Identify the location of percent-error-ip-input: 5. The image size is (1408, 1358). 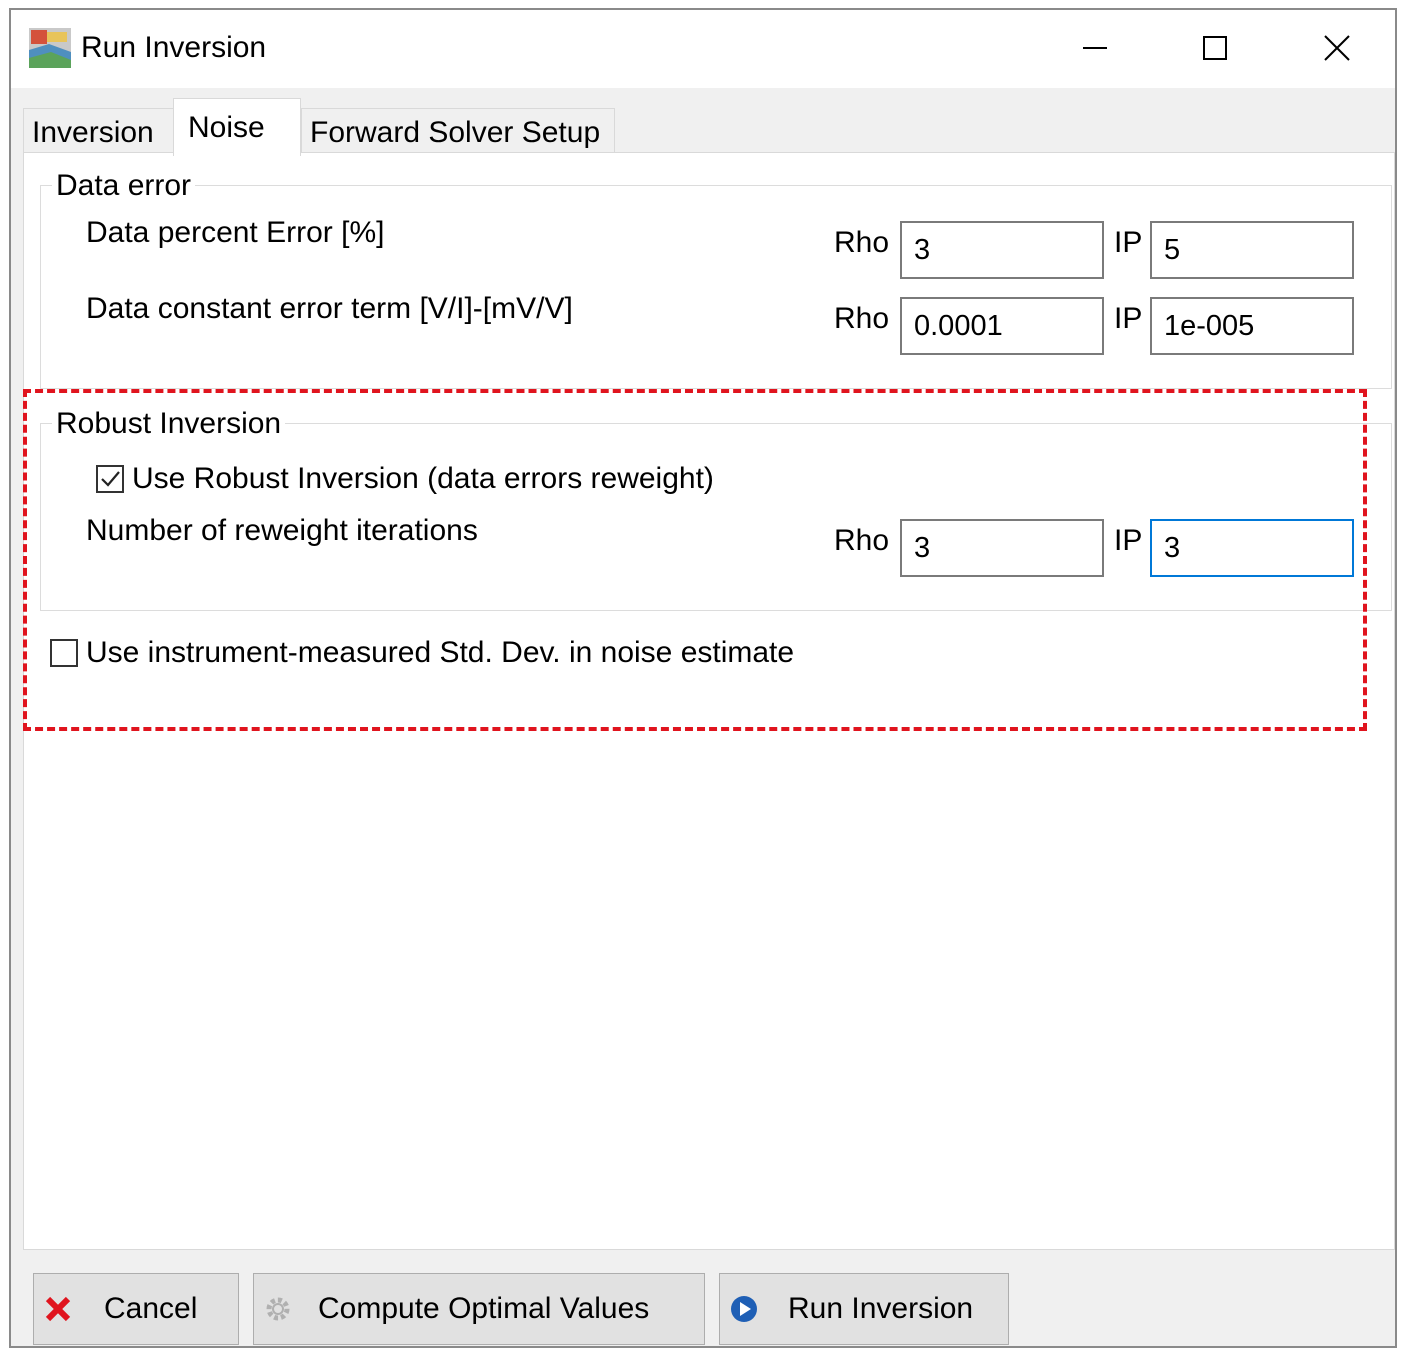
(1252, 250).